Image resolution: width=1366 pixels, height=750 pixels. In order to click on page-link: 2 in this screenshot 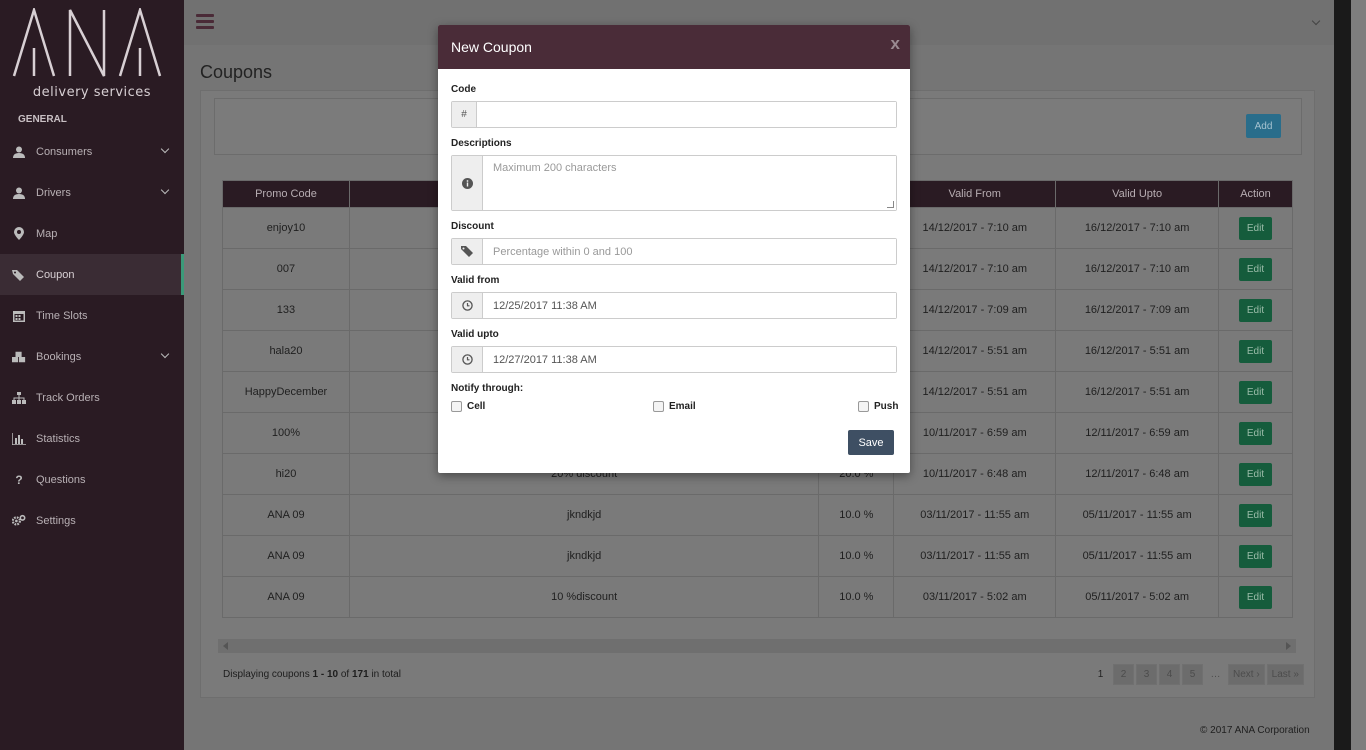, I will do `click(1123, 674)`.